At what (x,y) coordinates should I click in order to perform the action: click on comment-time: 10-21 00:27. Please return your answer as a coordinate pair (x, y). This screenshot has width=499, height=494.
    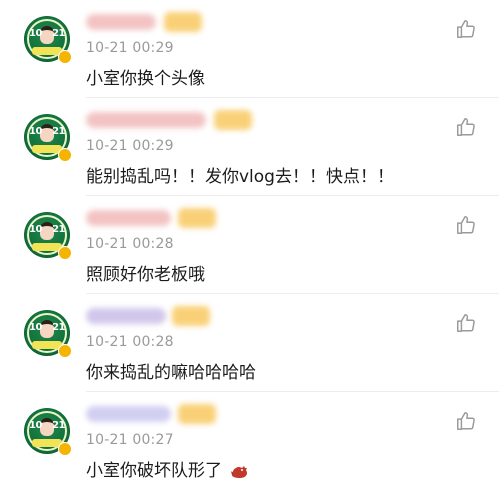
    Looking at the image, I should click on (130, 440).